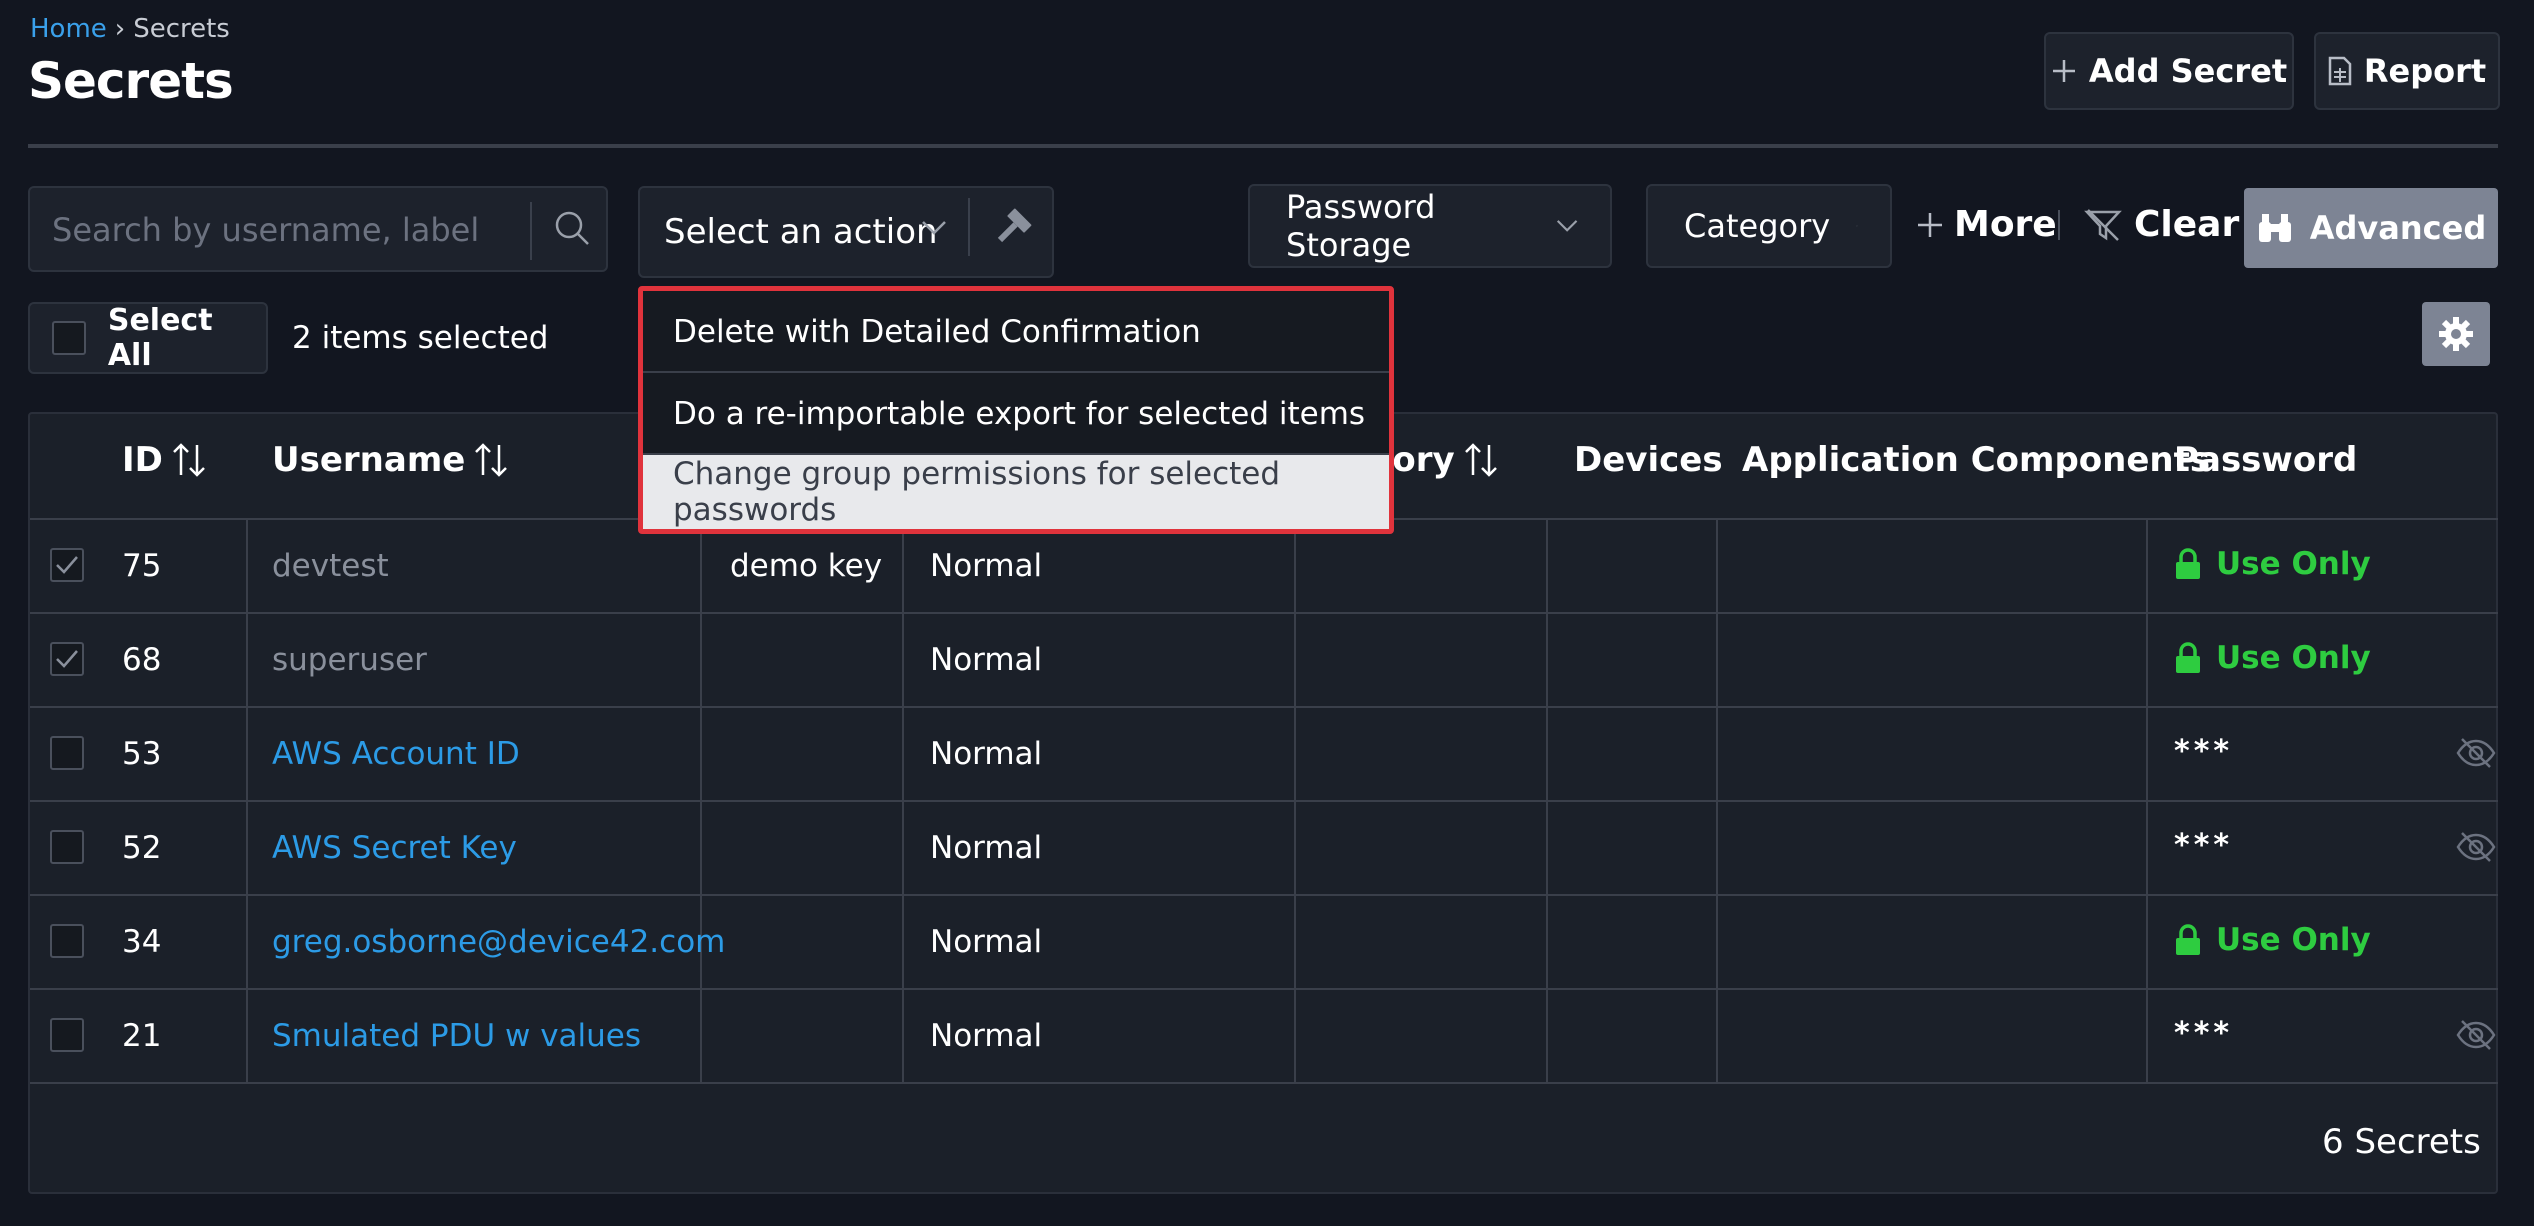 This screenshot has width=2534, height=1226. I want to click on category-filter: Category, so click(1769, 226).